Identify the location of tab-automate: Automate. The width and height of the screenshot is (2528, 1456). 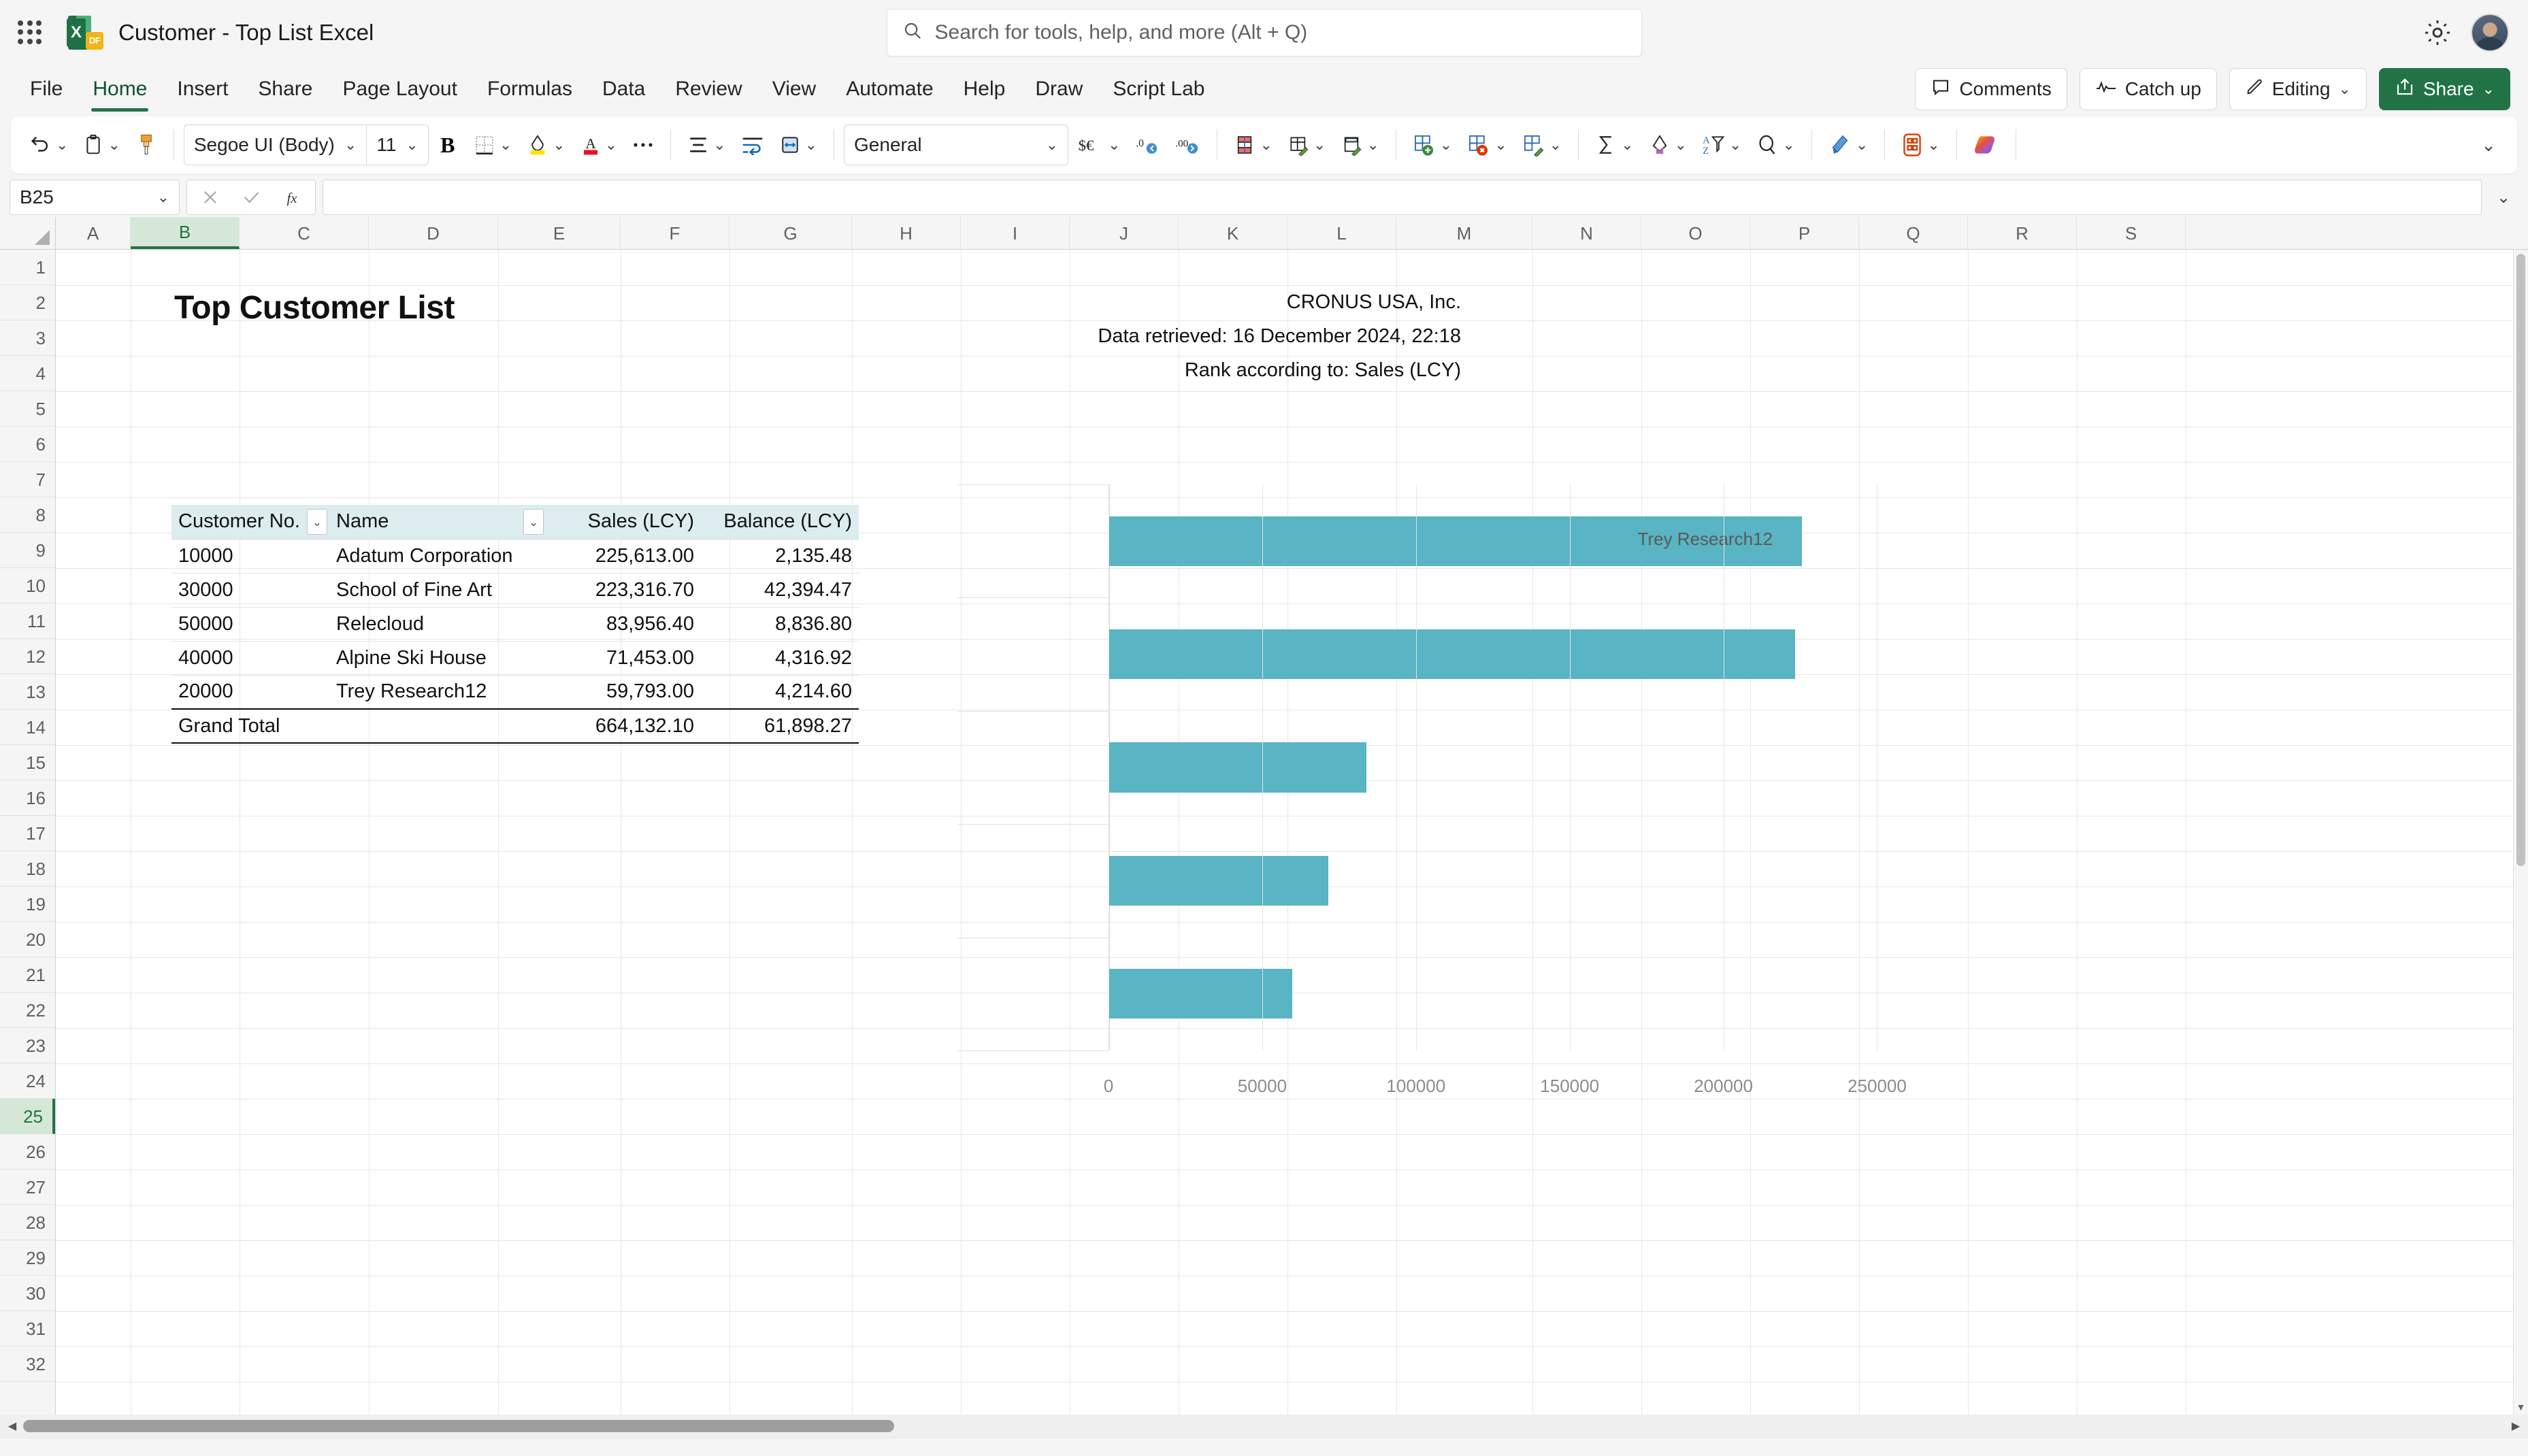
(889, 89).